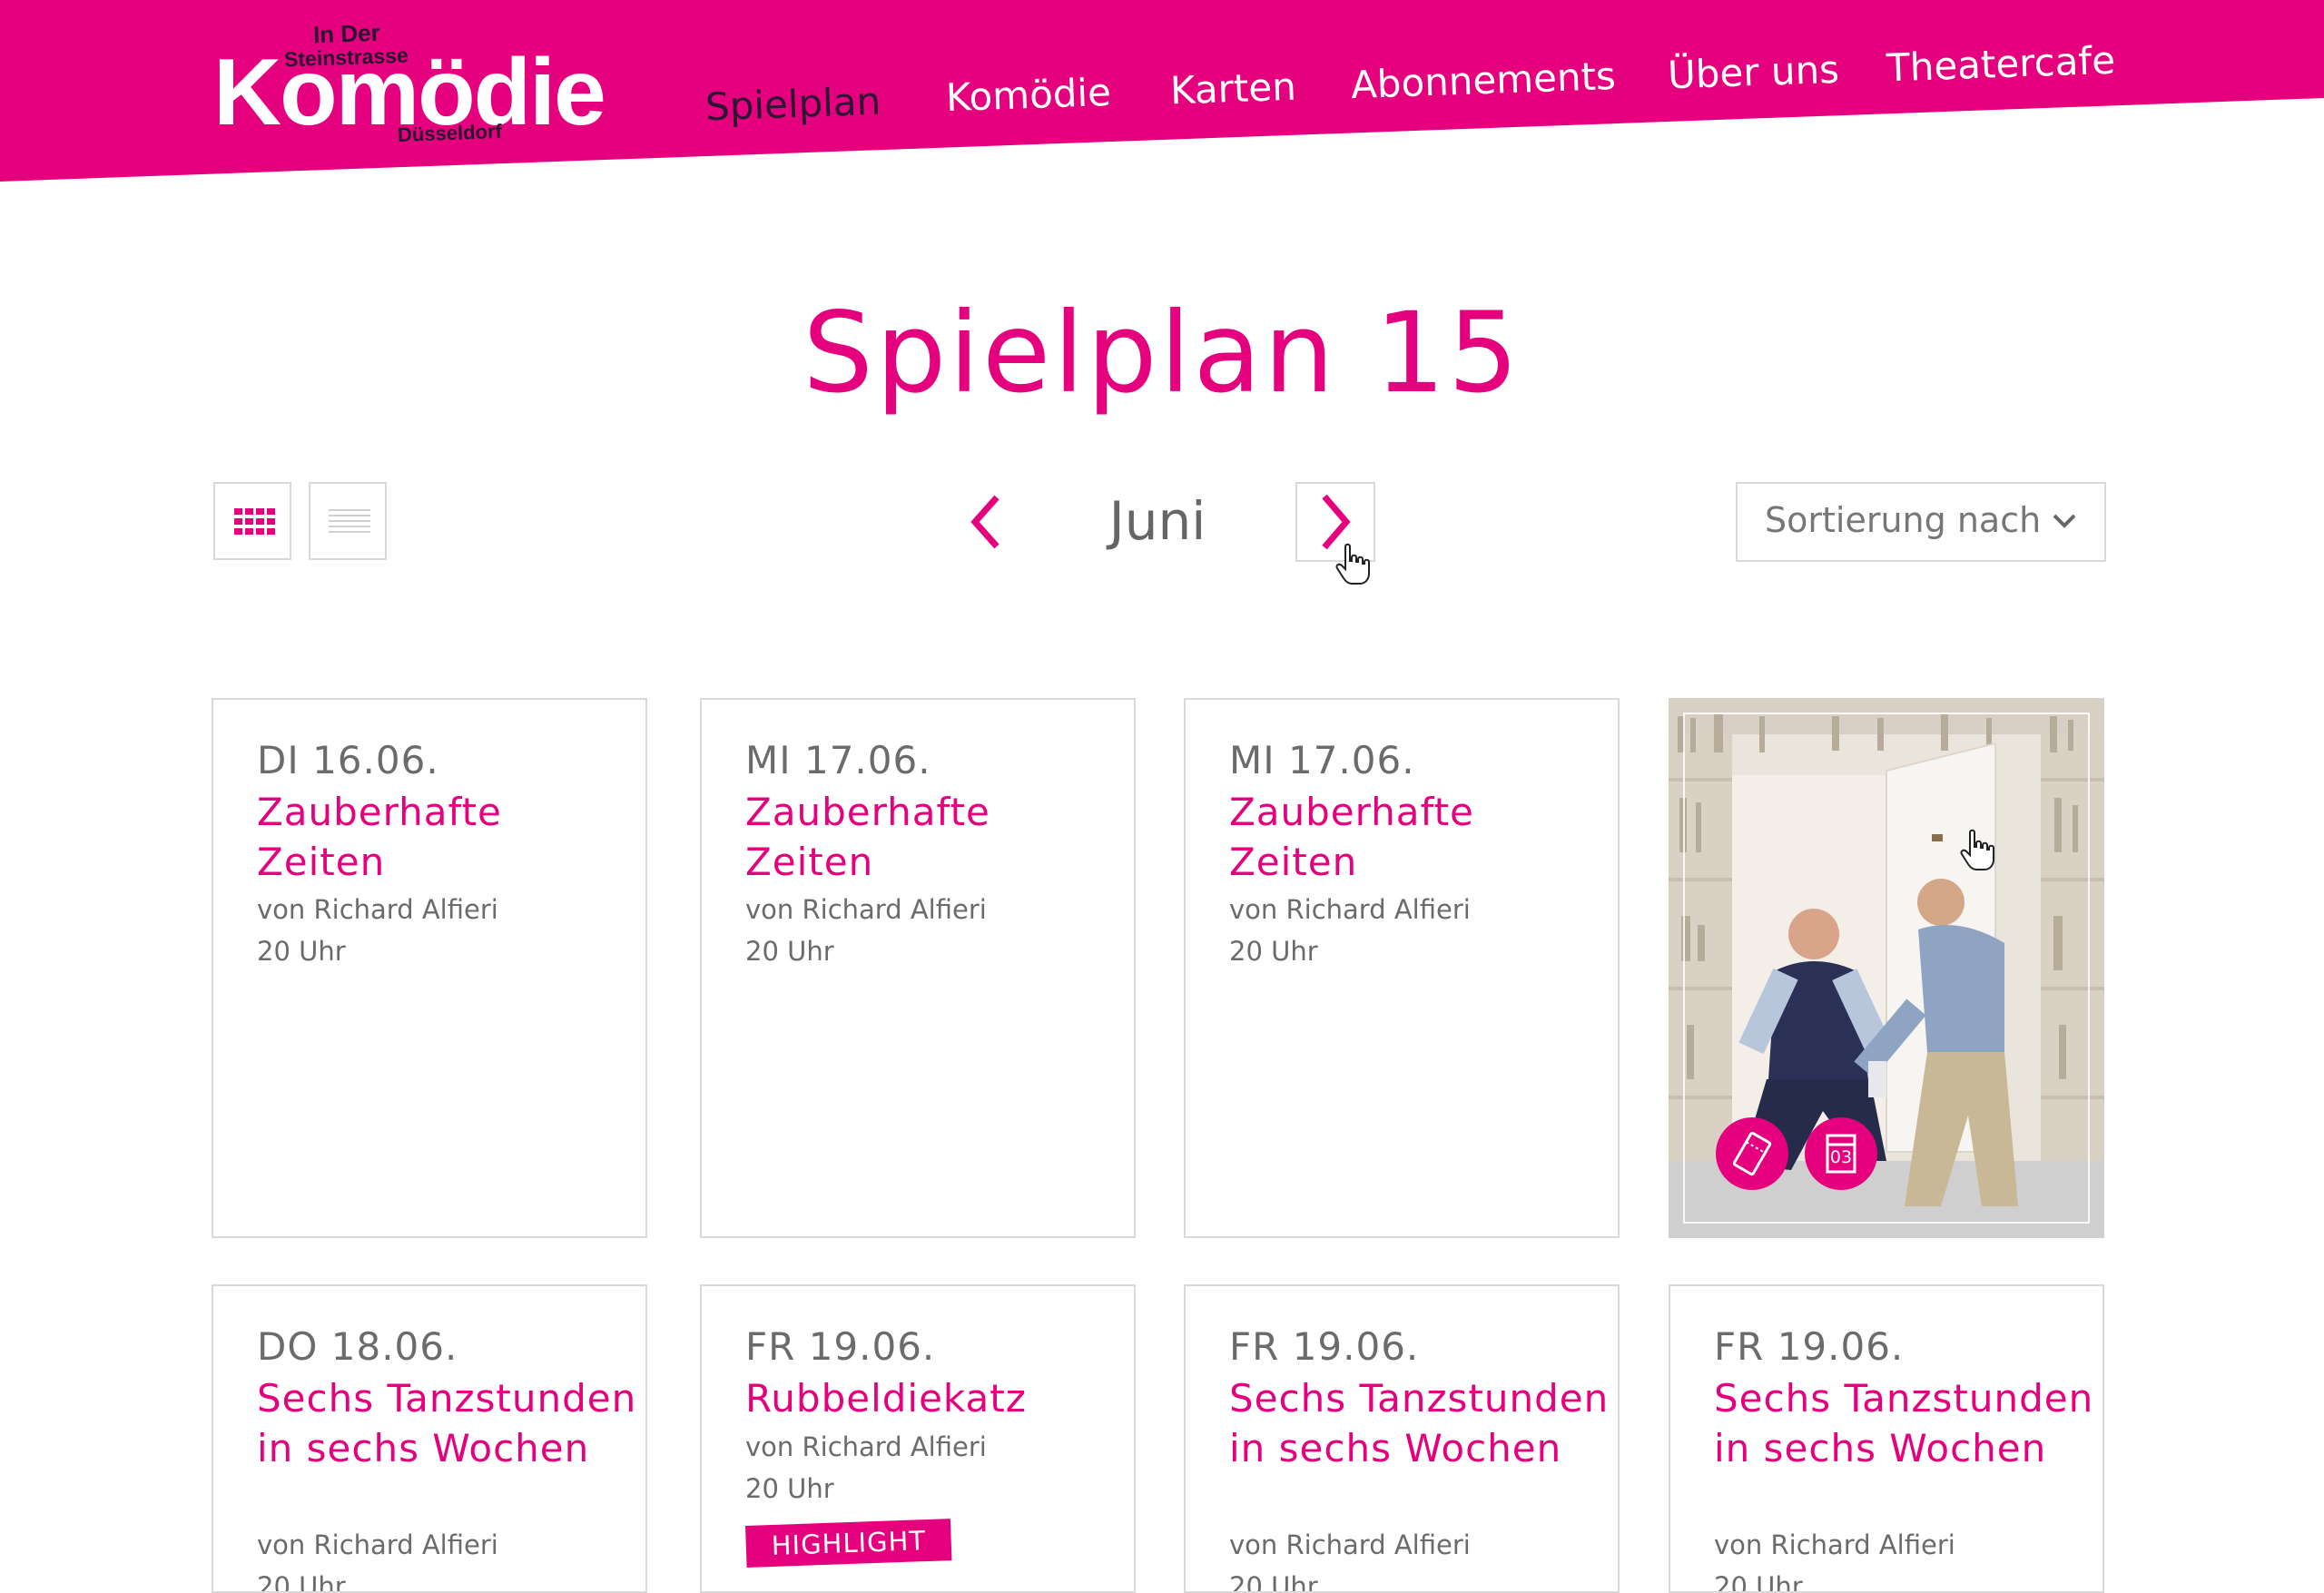 The image size is (2324, 1593). What do you see at coordinates (1162, 353) in the screenshot?
I see `page-title: Spielplan 15` at bounding box center [1162, 353].